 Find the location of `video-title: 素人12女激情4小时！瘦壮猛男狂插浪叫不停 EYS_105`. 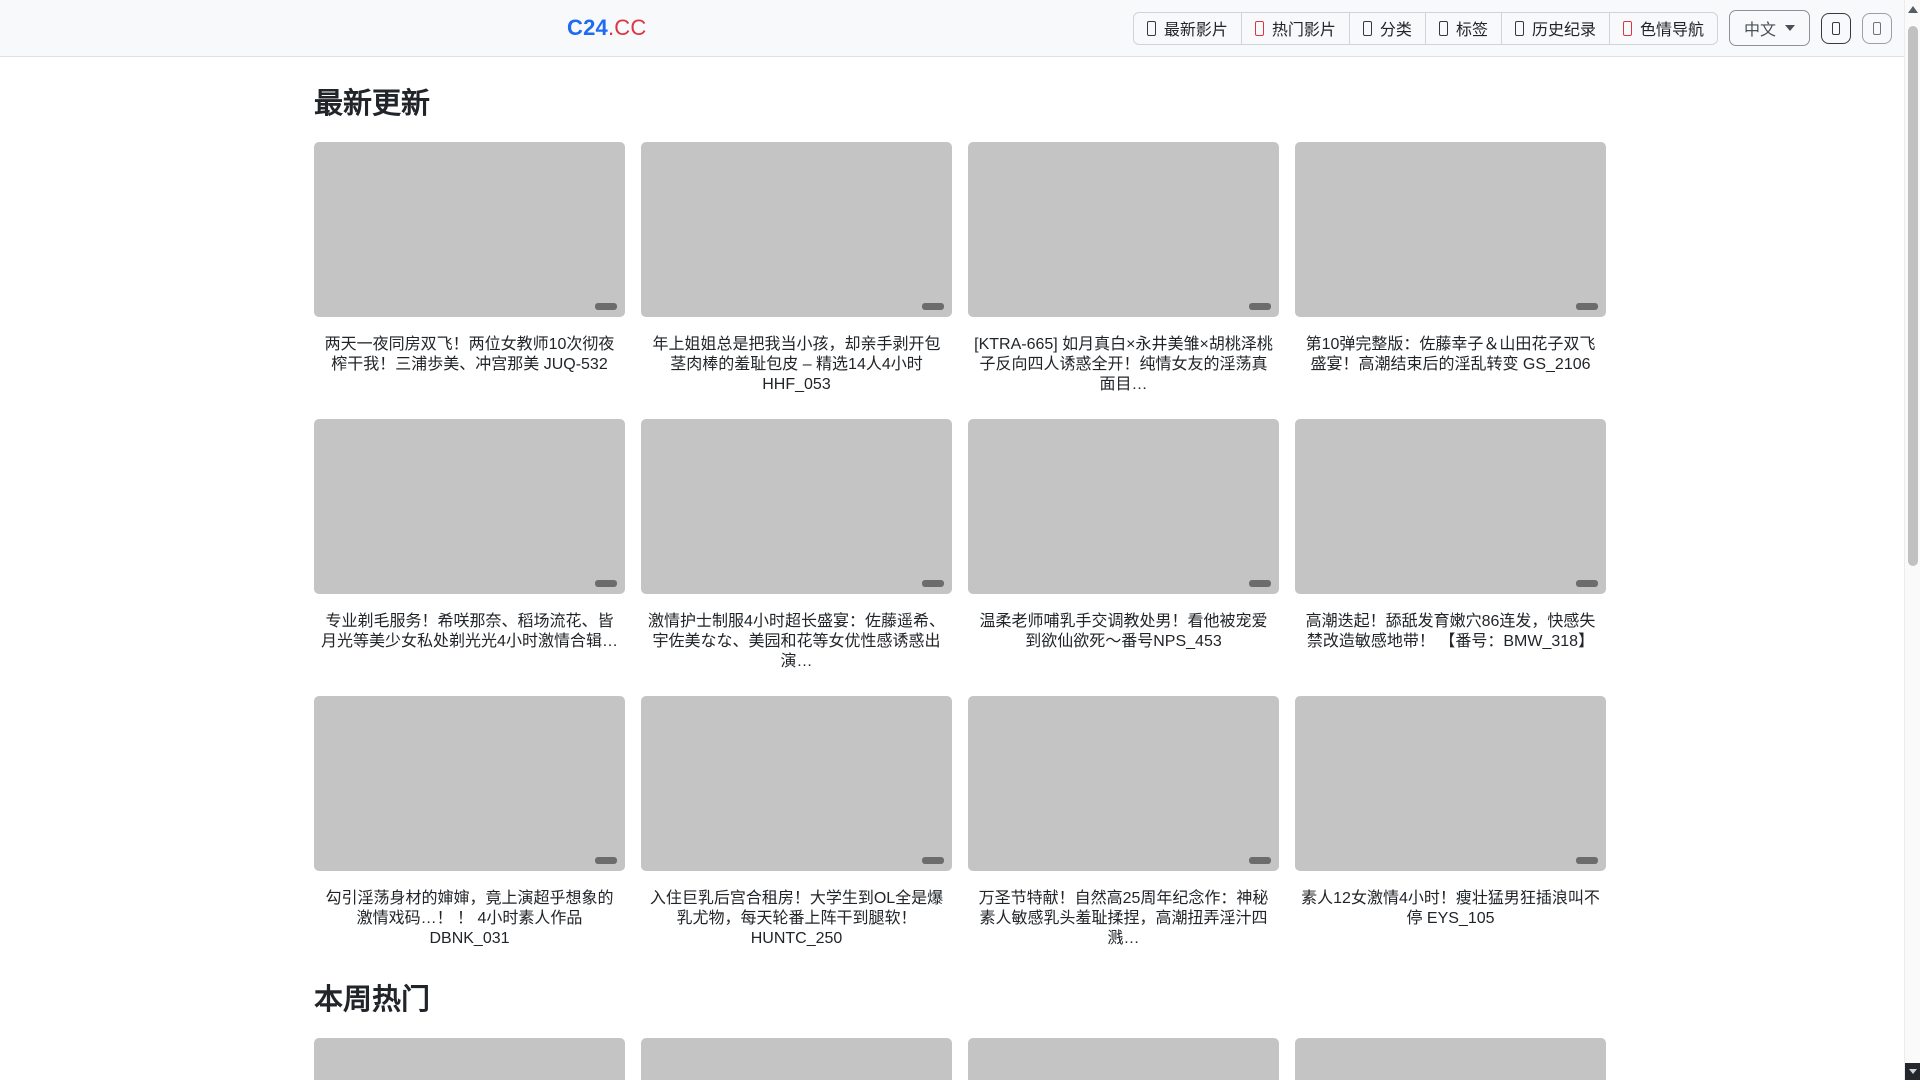

video-title: 素人12女激情4小时！瘦壮猛男狂插浪叫不停 EYS_105 is located at coordinates (1450, 909).